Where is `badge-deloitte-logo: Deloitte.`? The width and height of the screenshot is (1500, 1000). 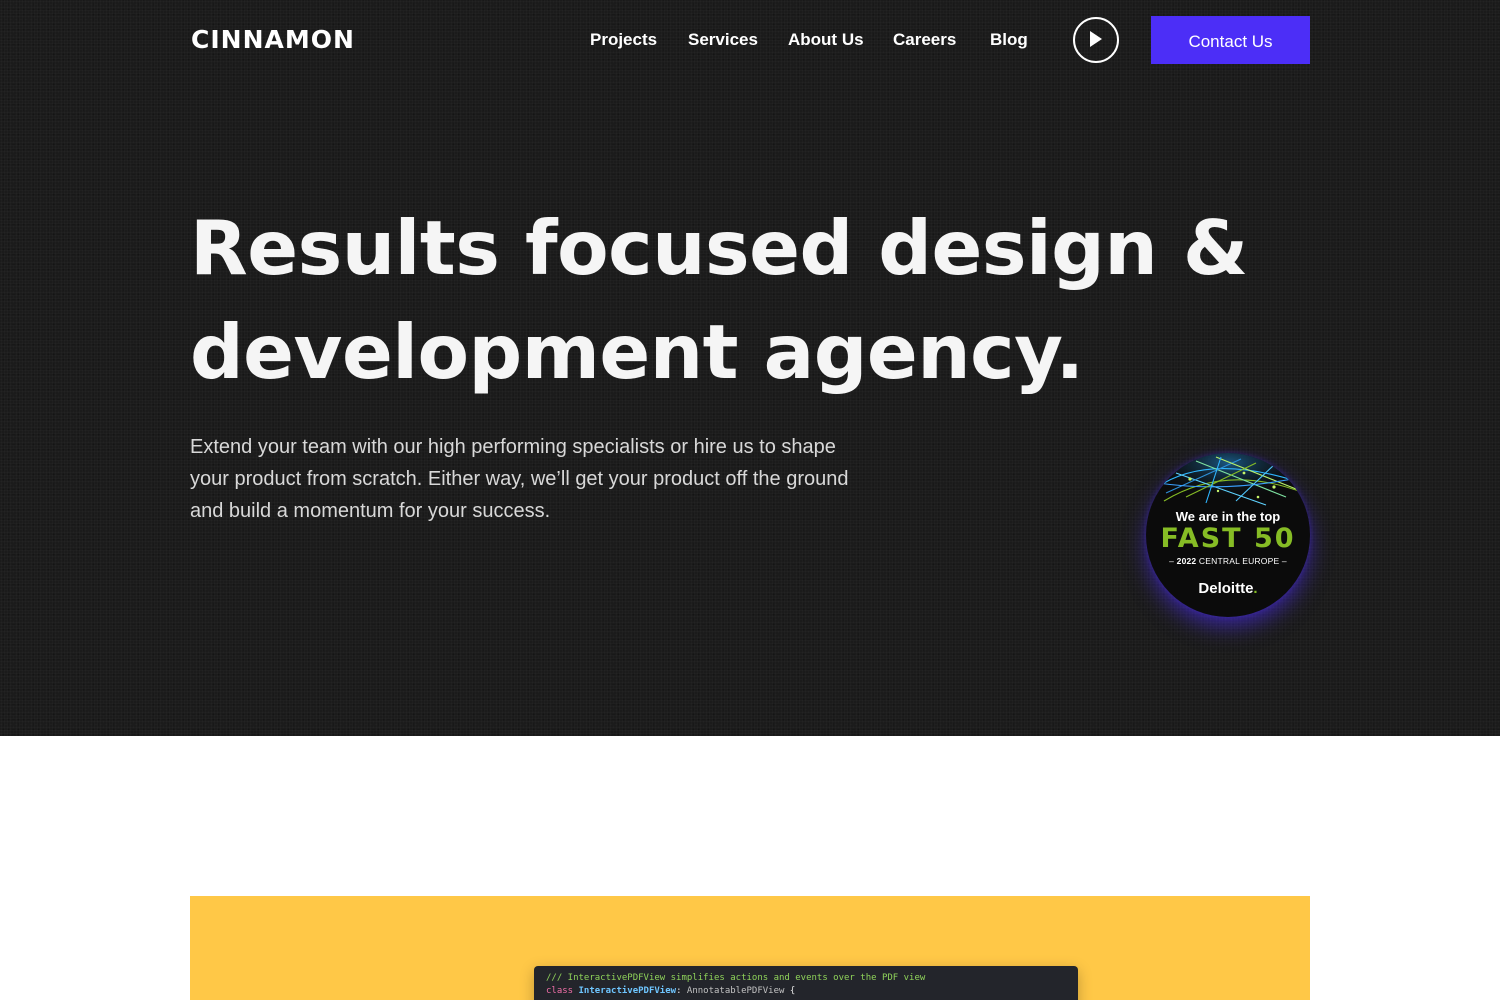
badge-deloitte-logo: Deloitte. is located at coordinates (1228, 588).